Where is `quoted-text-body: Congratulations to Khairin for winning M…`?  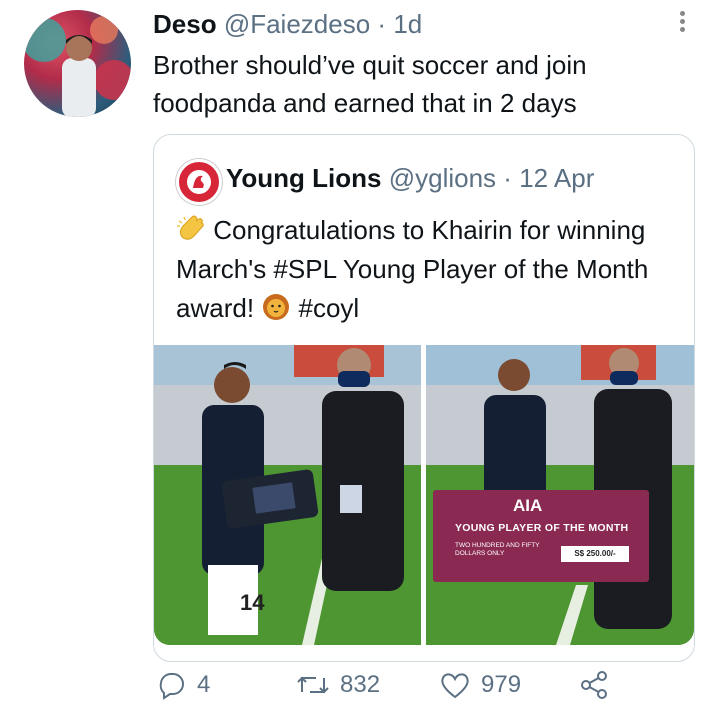 quoted-text-body: Congratulations to Khairin for winning M… is located at coordinates (412, 269).